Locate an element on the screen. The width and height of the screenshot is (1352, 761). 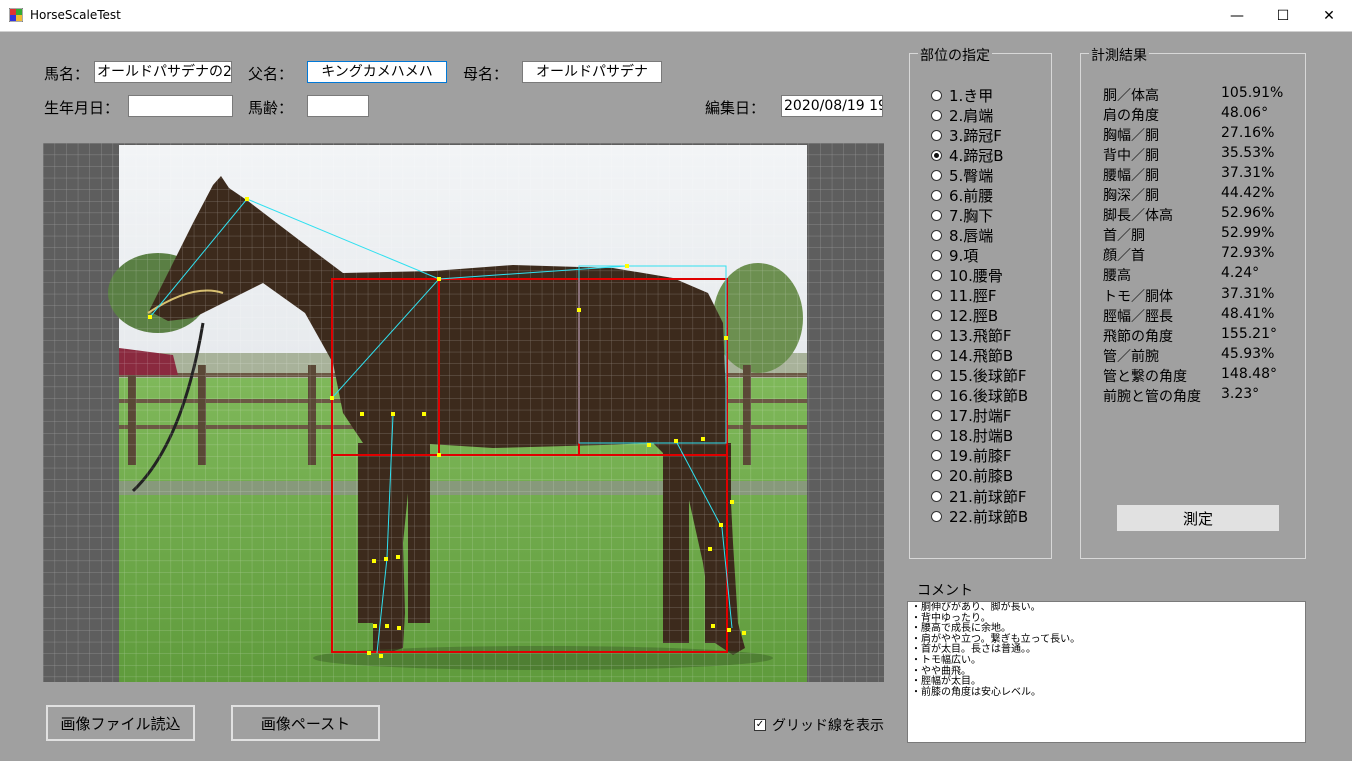
part-radio: 15.後球節F is located at coordinates (978, 376).